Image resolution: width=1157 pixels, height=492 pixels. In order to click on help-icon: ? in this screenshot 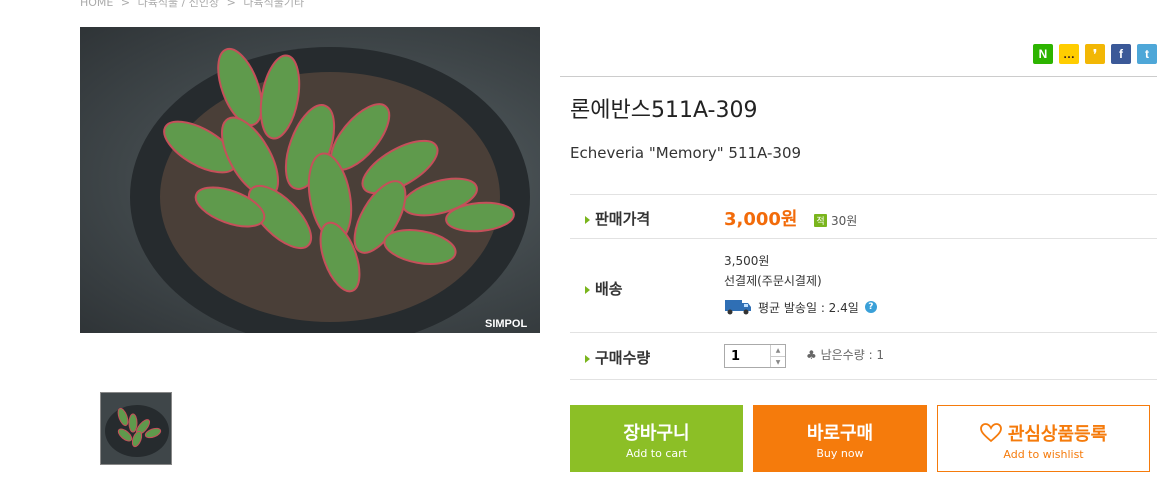, I will do `click(870, 307)`.